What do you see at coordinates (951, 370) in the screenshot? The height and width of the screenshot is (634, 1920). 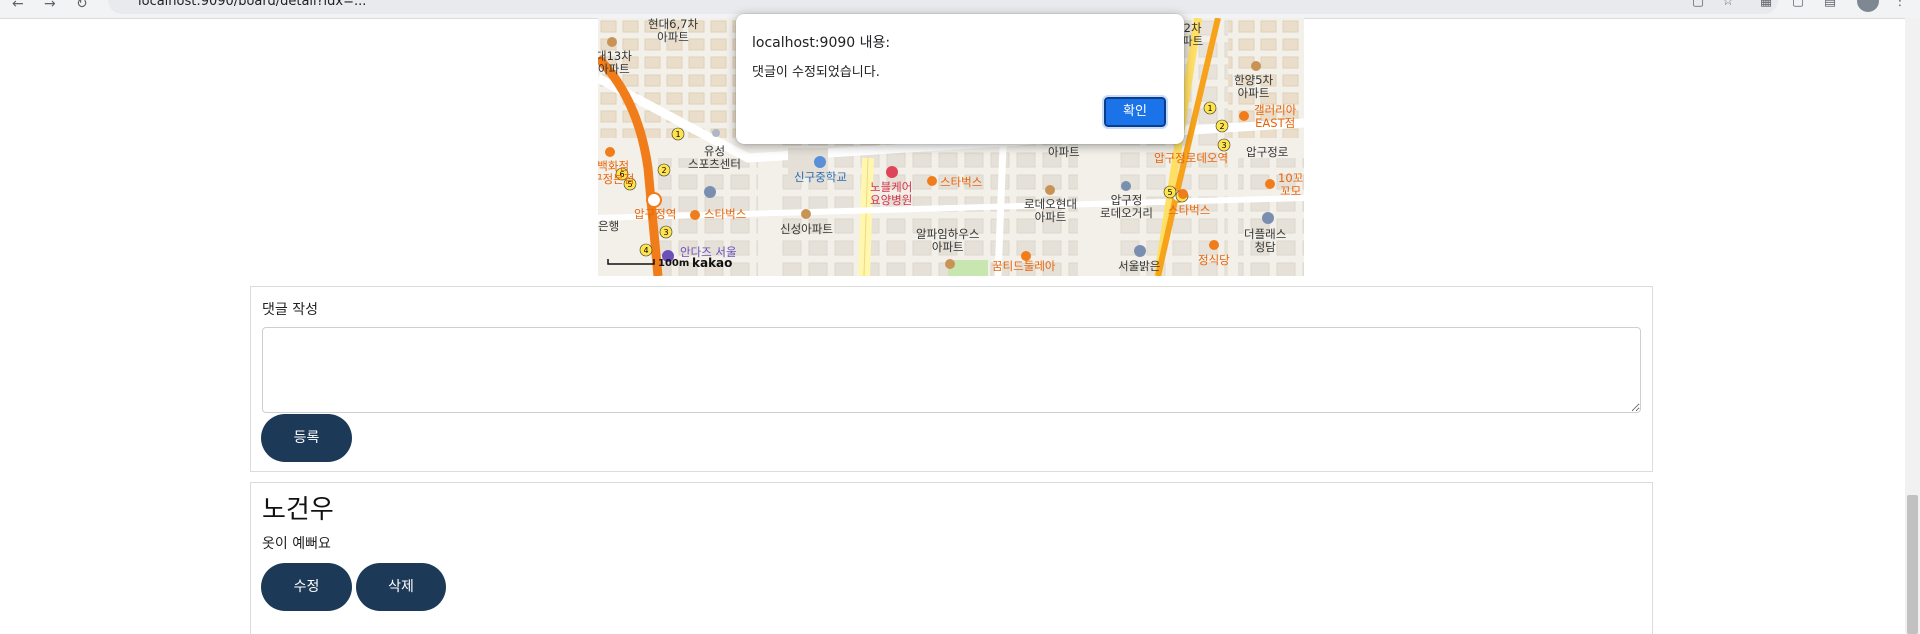 I see `comment-textarea` at bounding box center [951, 370].